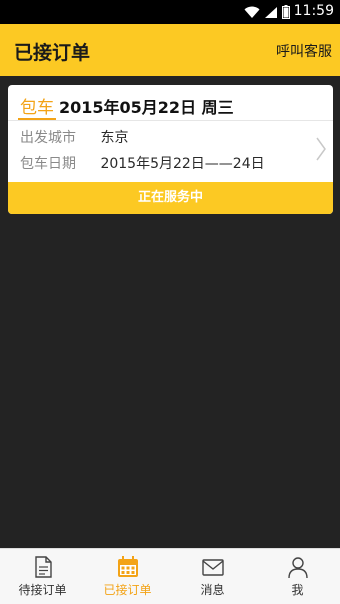 The width and height of the screenshot is (340, 604). What do you see at coordinates (170, 50) in the screenshot?
I see `app-bar: 已接订单 呼叫客服` at bounding box center [170, 50].